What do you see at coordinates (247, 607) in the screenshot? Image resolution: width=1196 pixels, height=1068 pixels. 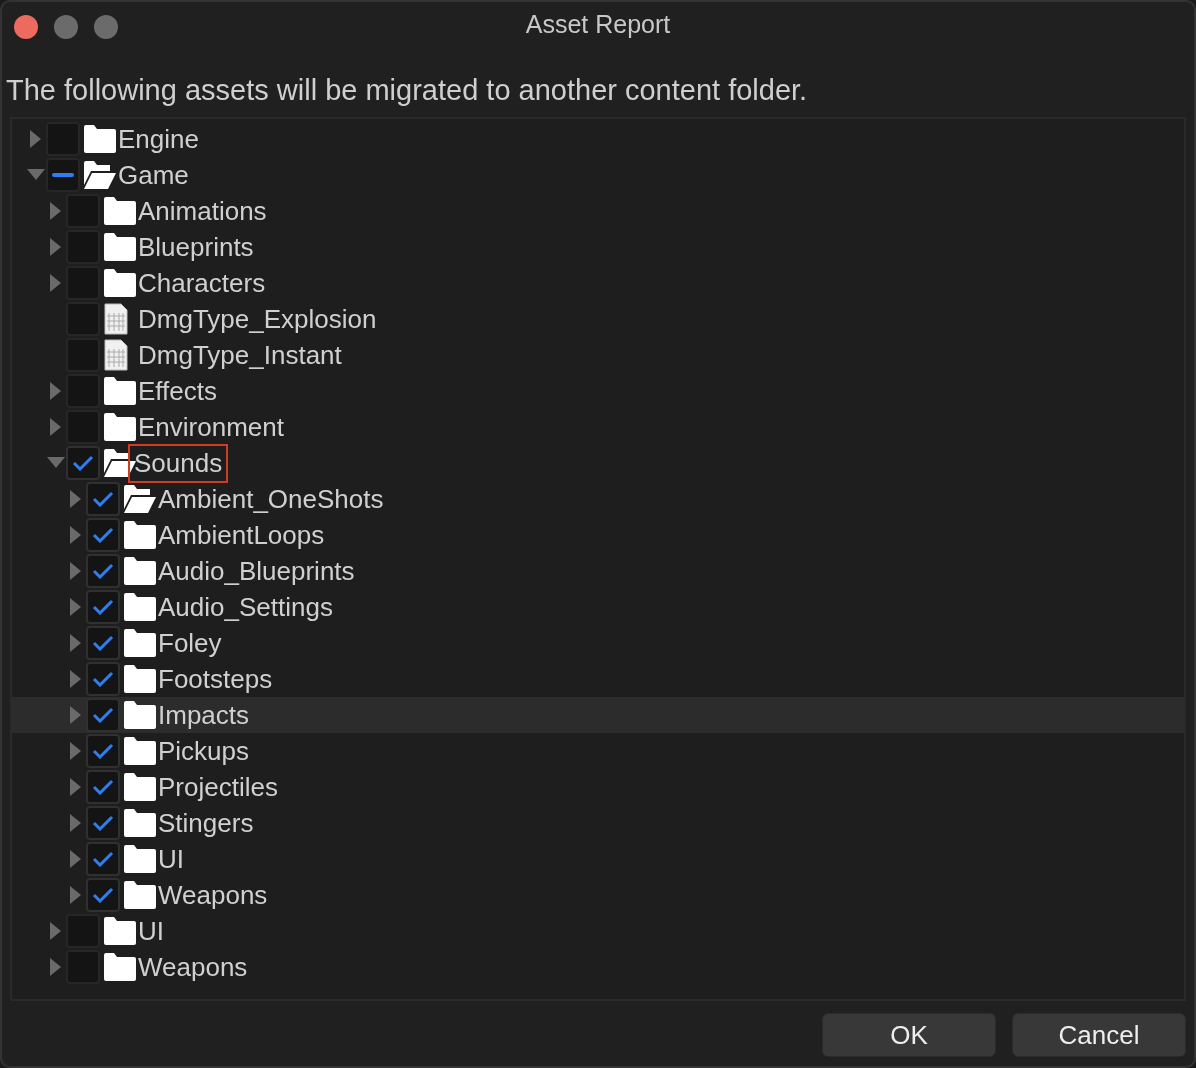 I see `tree-item-label: Audio_Settings` at bounding box center [247, 607].